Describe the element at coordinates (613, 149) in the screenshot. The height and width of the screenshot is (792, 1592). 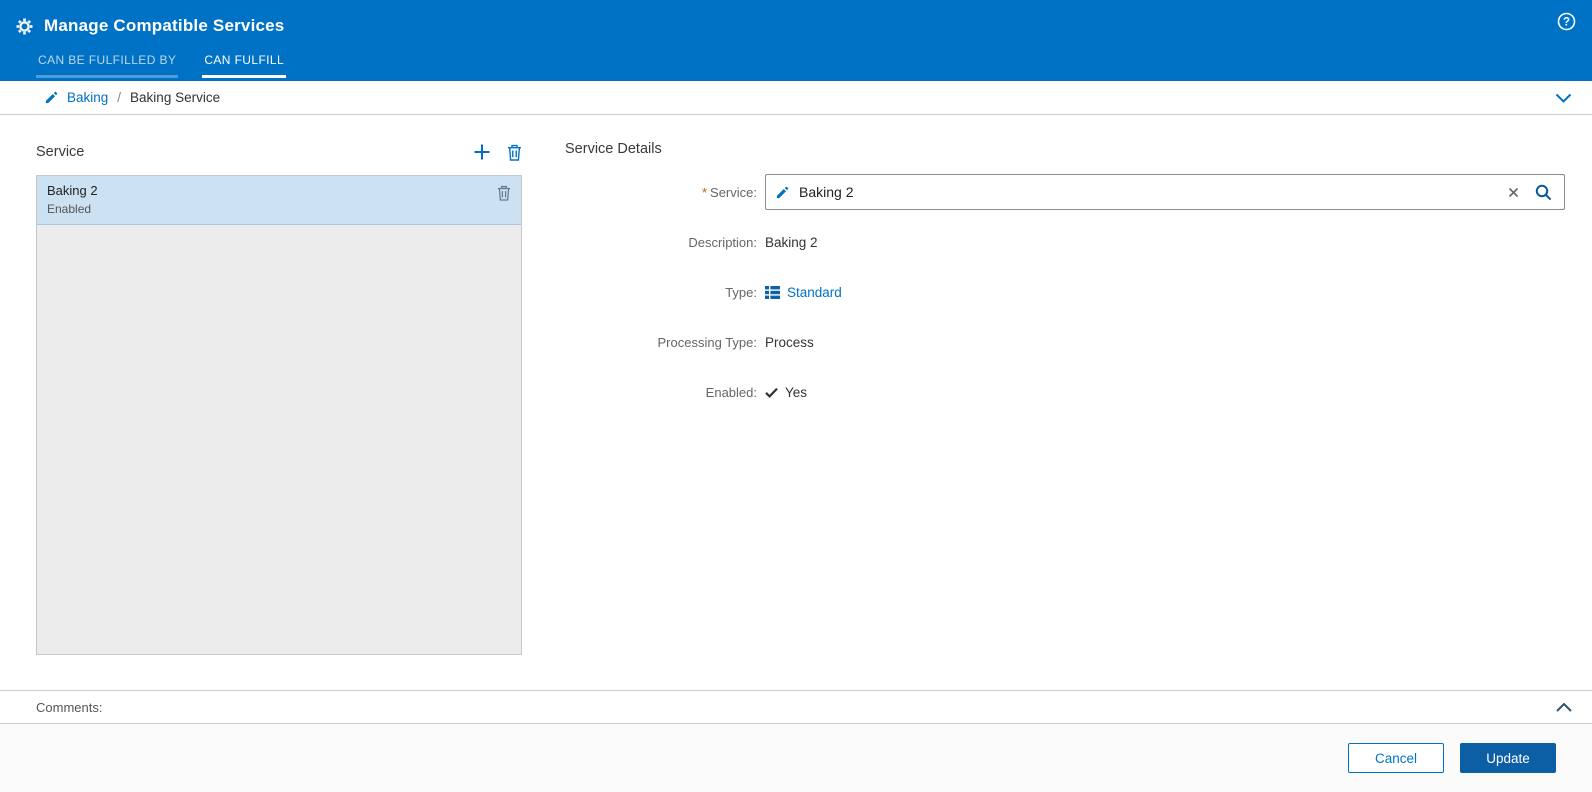
I see `details-heading: Service Details` at that location.